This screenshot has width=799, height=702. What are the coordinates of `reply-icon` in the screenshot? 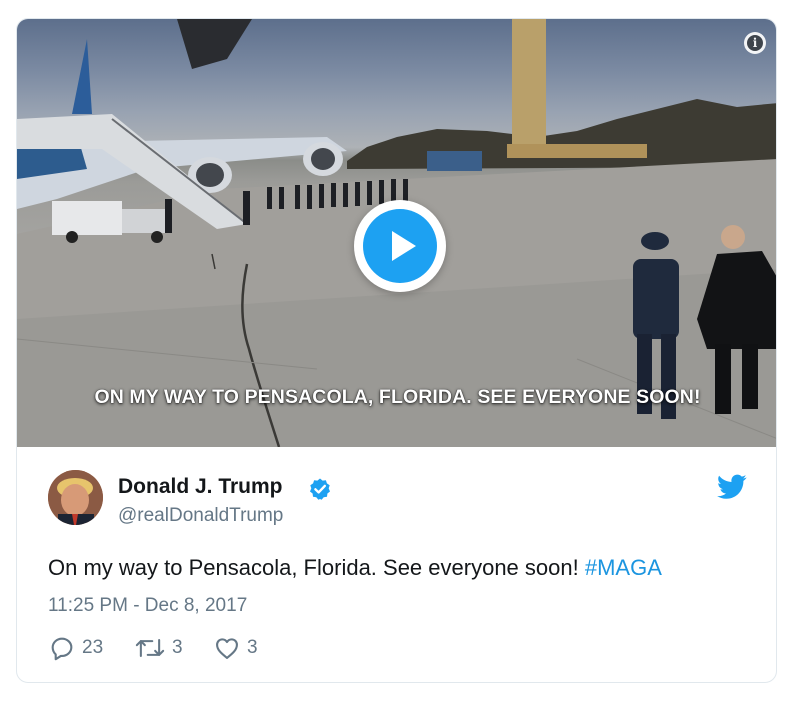 It's located at (62, 649).